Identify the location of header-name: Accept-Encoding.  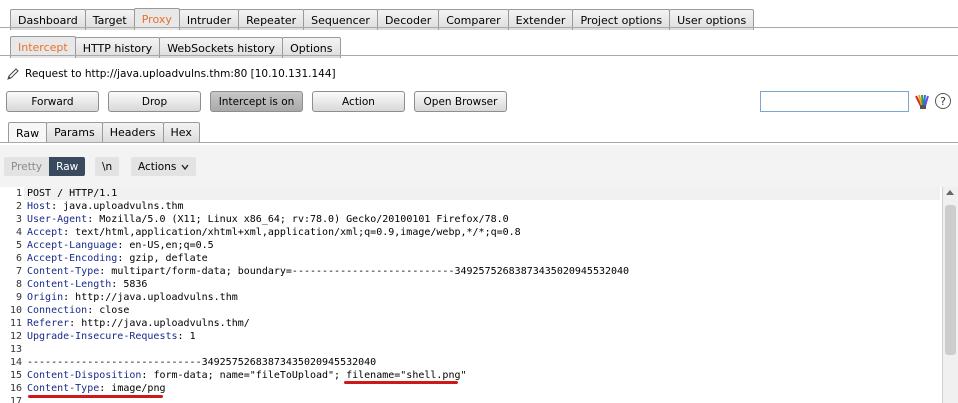
(72, 258).